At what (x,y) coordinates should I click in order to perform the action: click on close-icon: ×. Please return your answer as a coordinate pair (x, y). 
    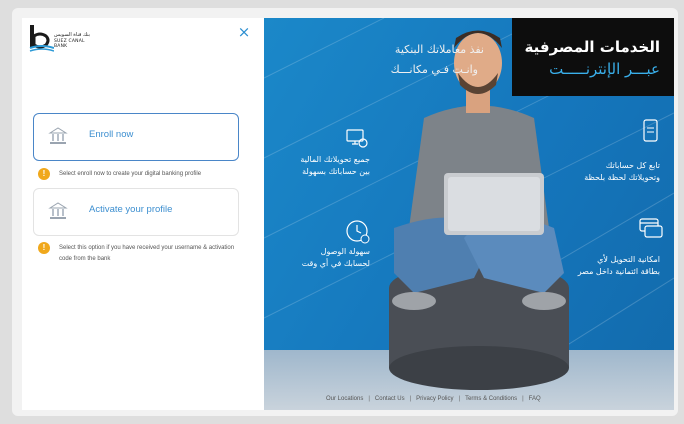
    Looking at the image, I should click on (244, 32).